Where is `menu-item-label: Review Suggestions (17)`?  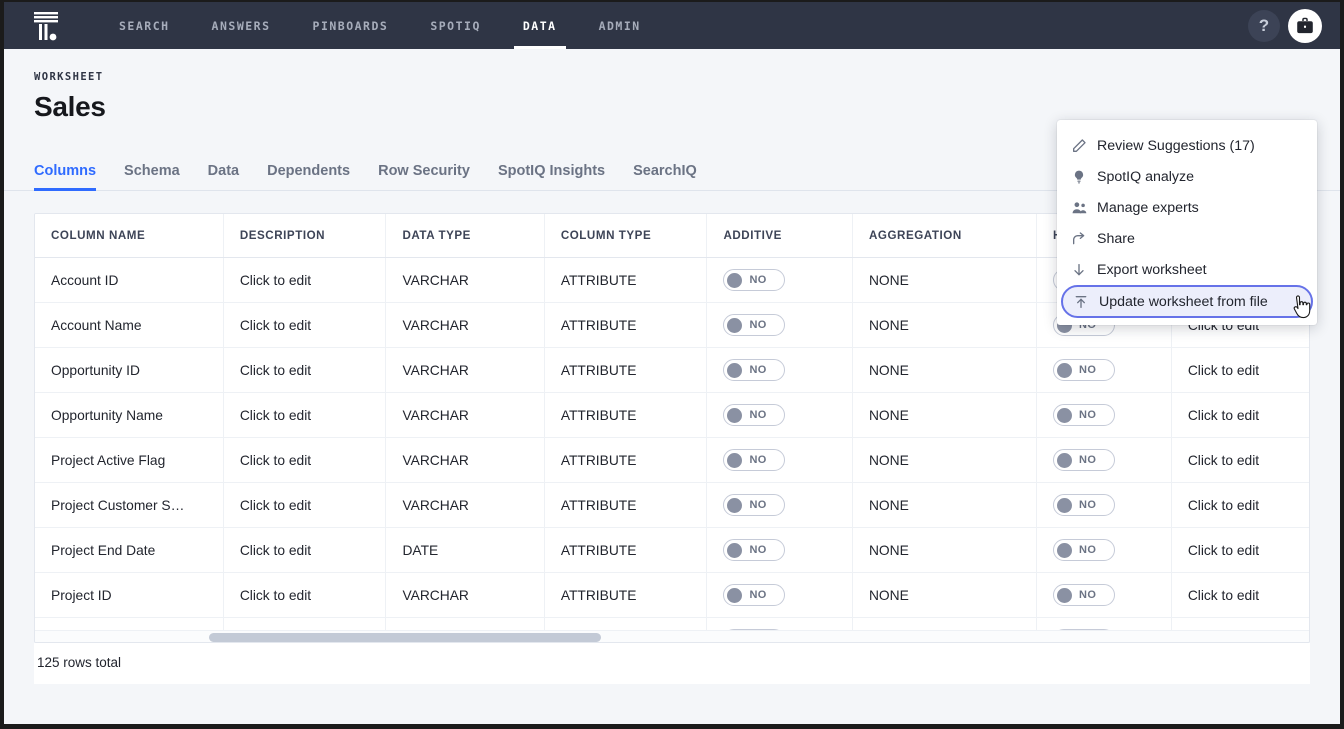
menu-item-label: Review Suggestions (17) is located at coordinates (1176, 145).